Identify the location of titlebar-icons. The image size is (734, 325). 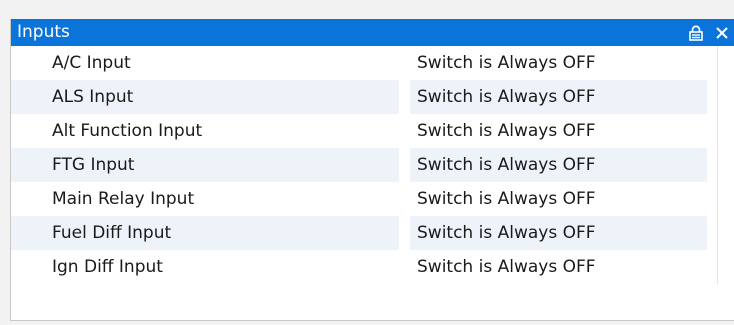
(708, 32).